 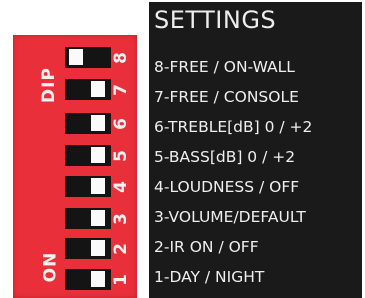 I want to click on setting-line-1: 1-DAY / NIGHT, so click(x=209, y=277).